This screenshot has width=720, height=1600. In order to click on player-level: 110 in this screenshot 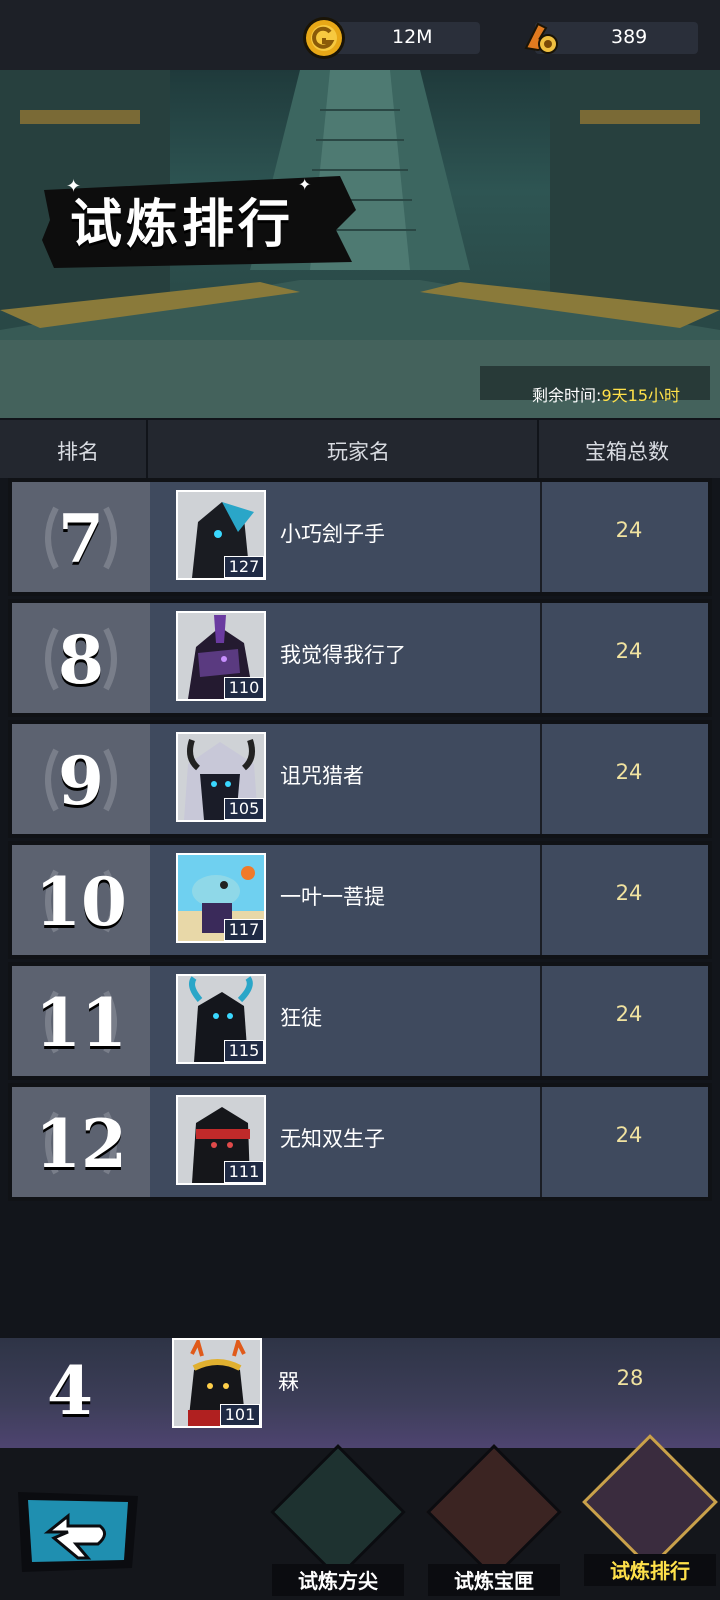, I will do `click(244, 688)`.